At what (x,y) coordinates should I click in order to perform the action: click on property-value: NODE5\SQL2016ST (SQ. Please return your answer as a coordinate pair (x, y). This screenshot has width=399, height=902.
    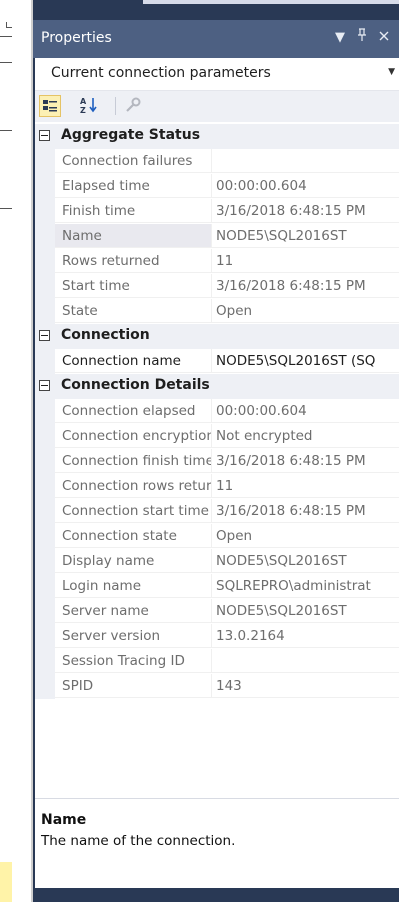
    Looking at the image, I should click on (305, 361).